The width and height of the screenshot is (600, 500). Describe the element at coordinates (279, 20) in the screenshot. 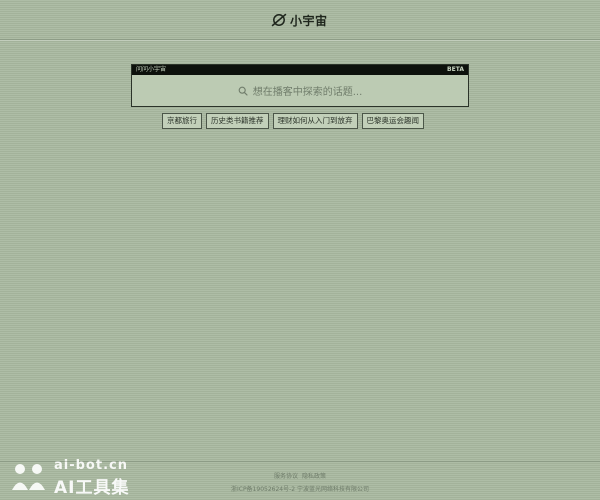

I see `planet-icon` at that location.